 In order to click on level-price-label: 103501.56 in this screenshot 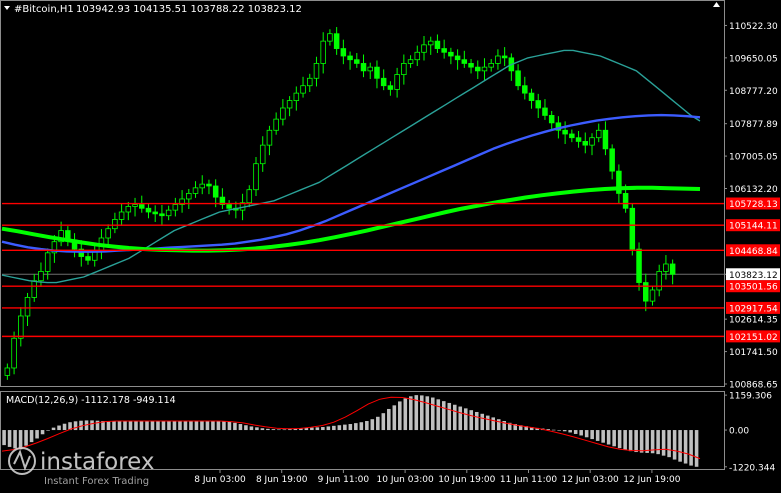, I will do `click(753, 288)`.